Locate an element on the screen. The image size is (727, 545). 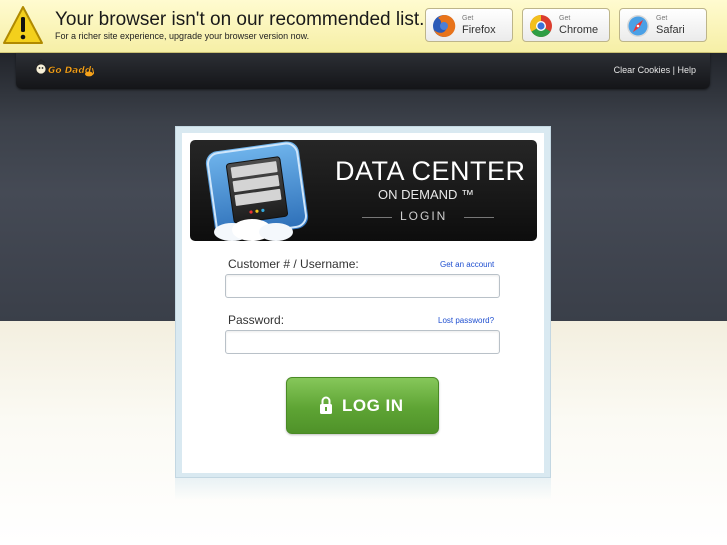
username-field is located at coordinates (362, 286).